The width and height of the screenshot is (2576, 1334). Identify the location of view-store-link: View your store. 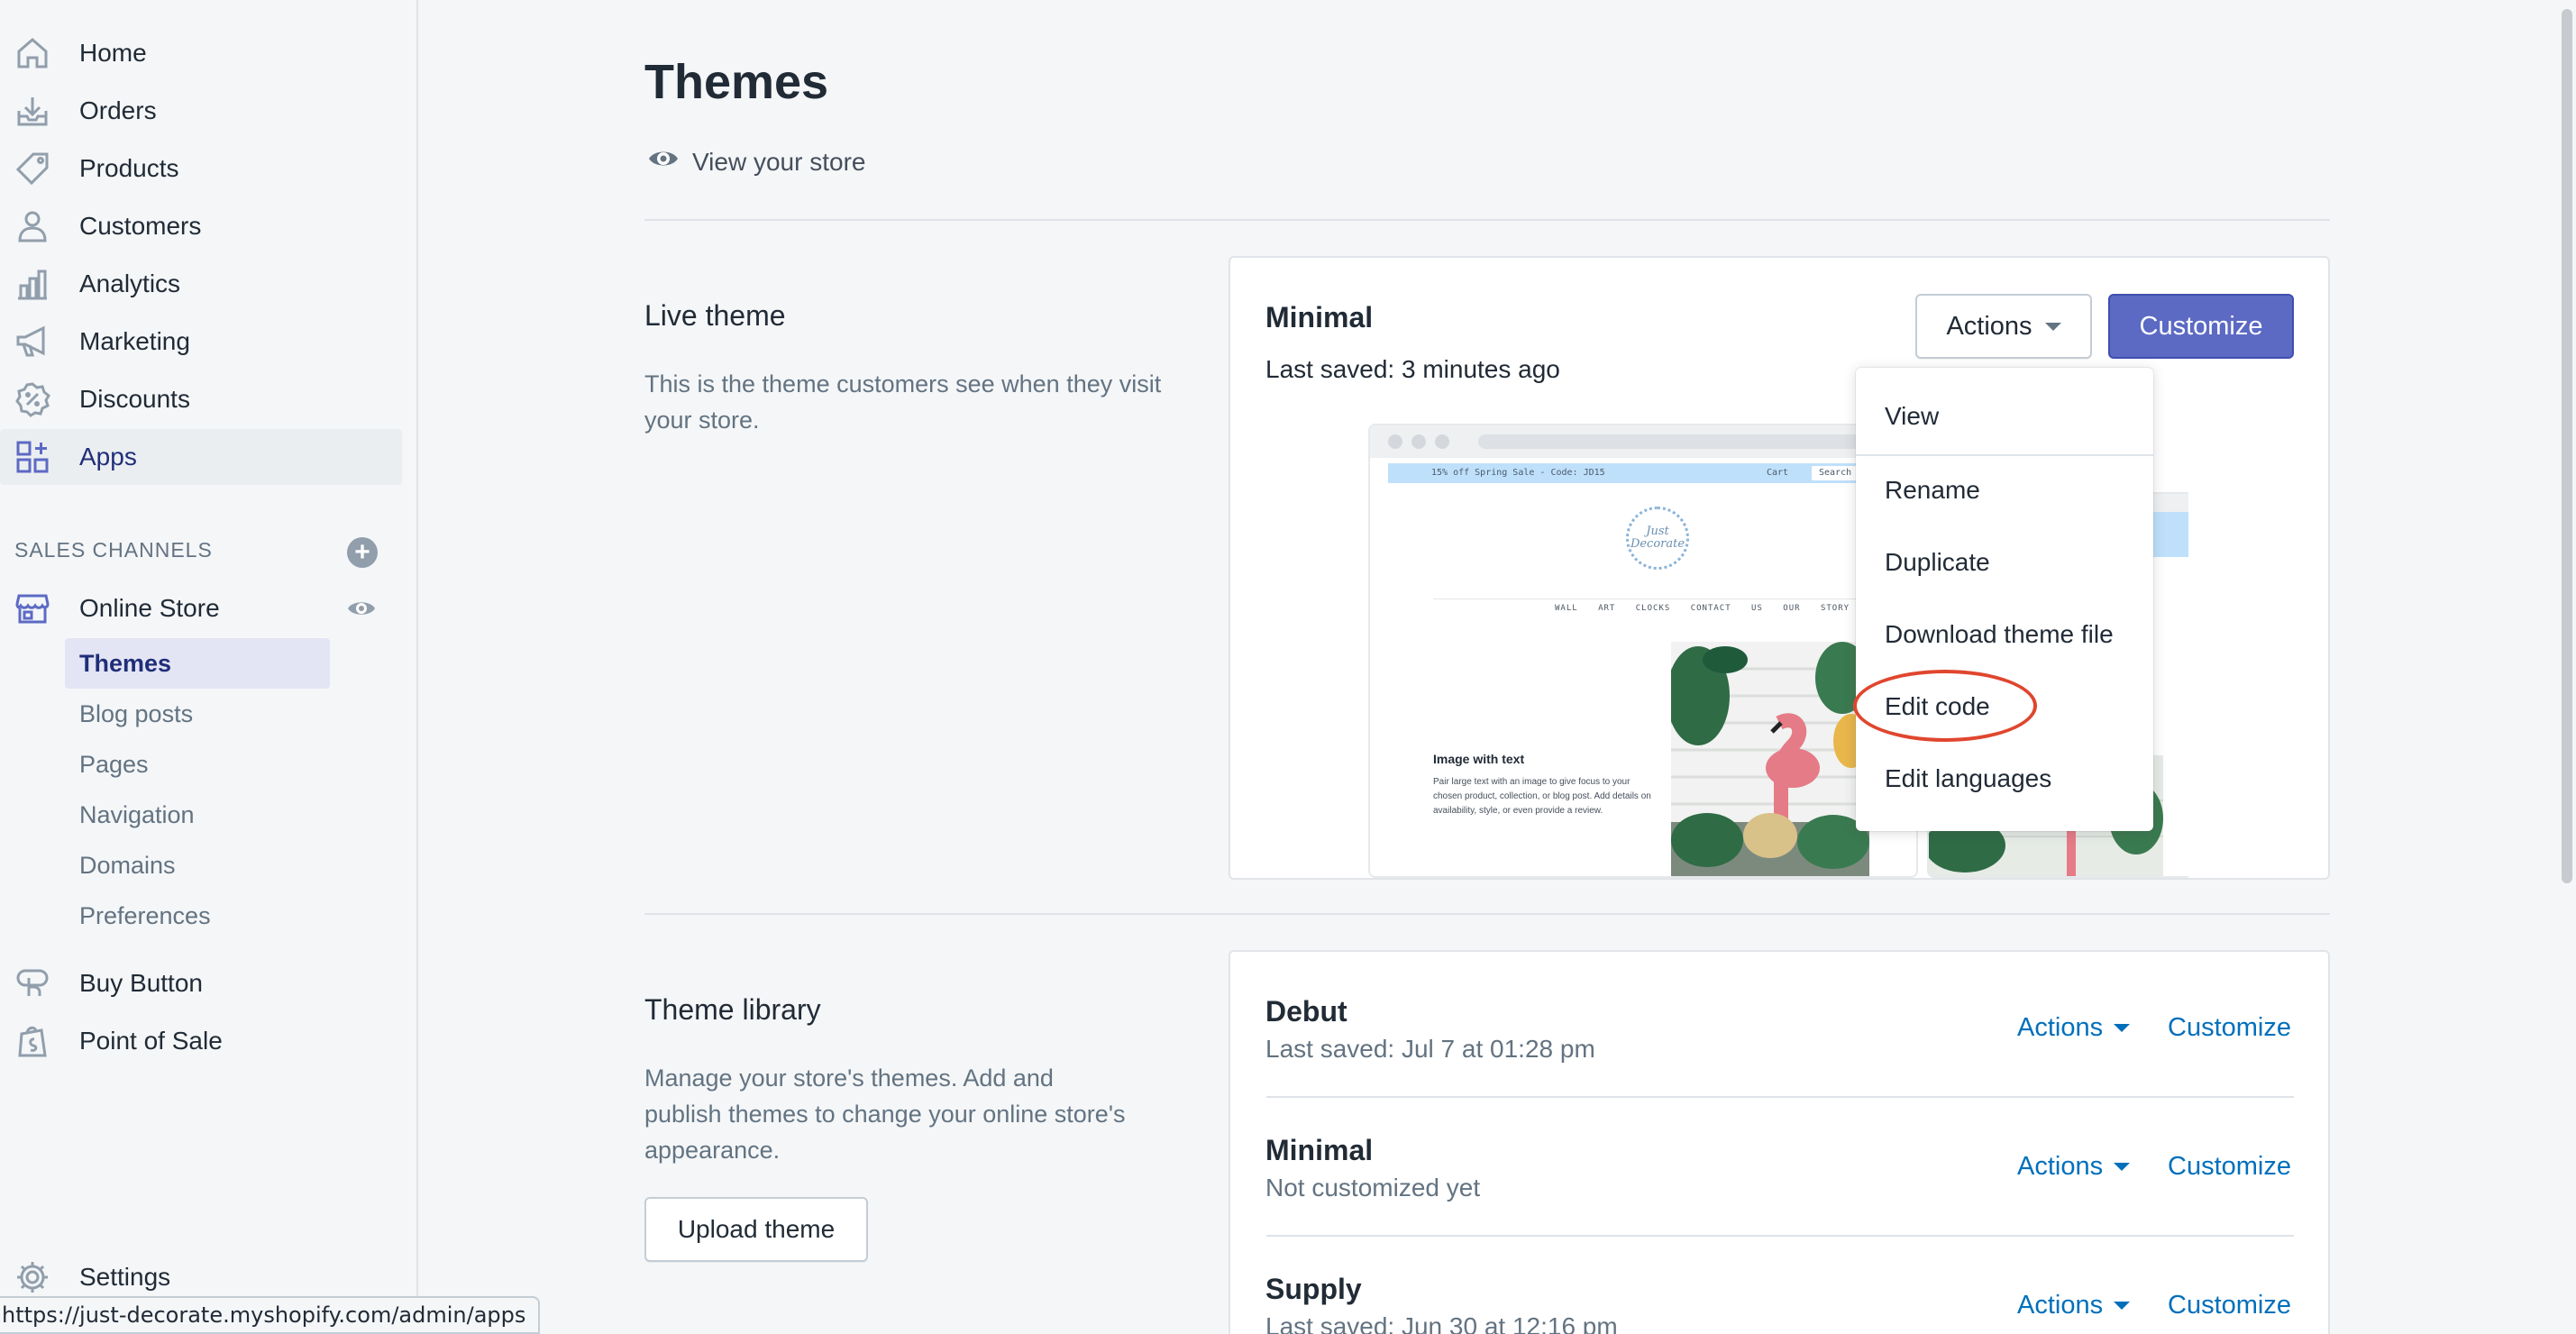
(756, 161).